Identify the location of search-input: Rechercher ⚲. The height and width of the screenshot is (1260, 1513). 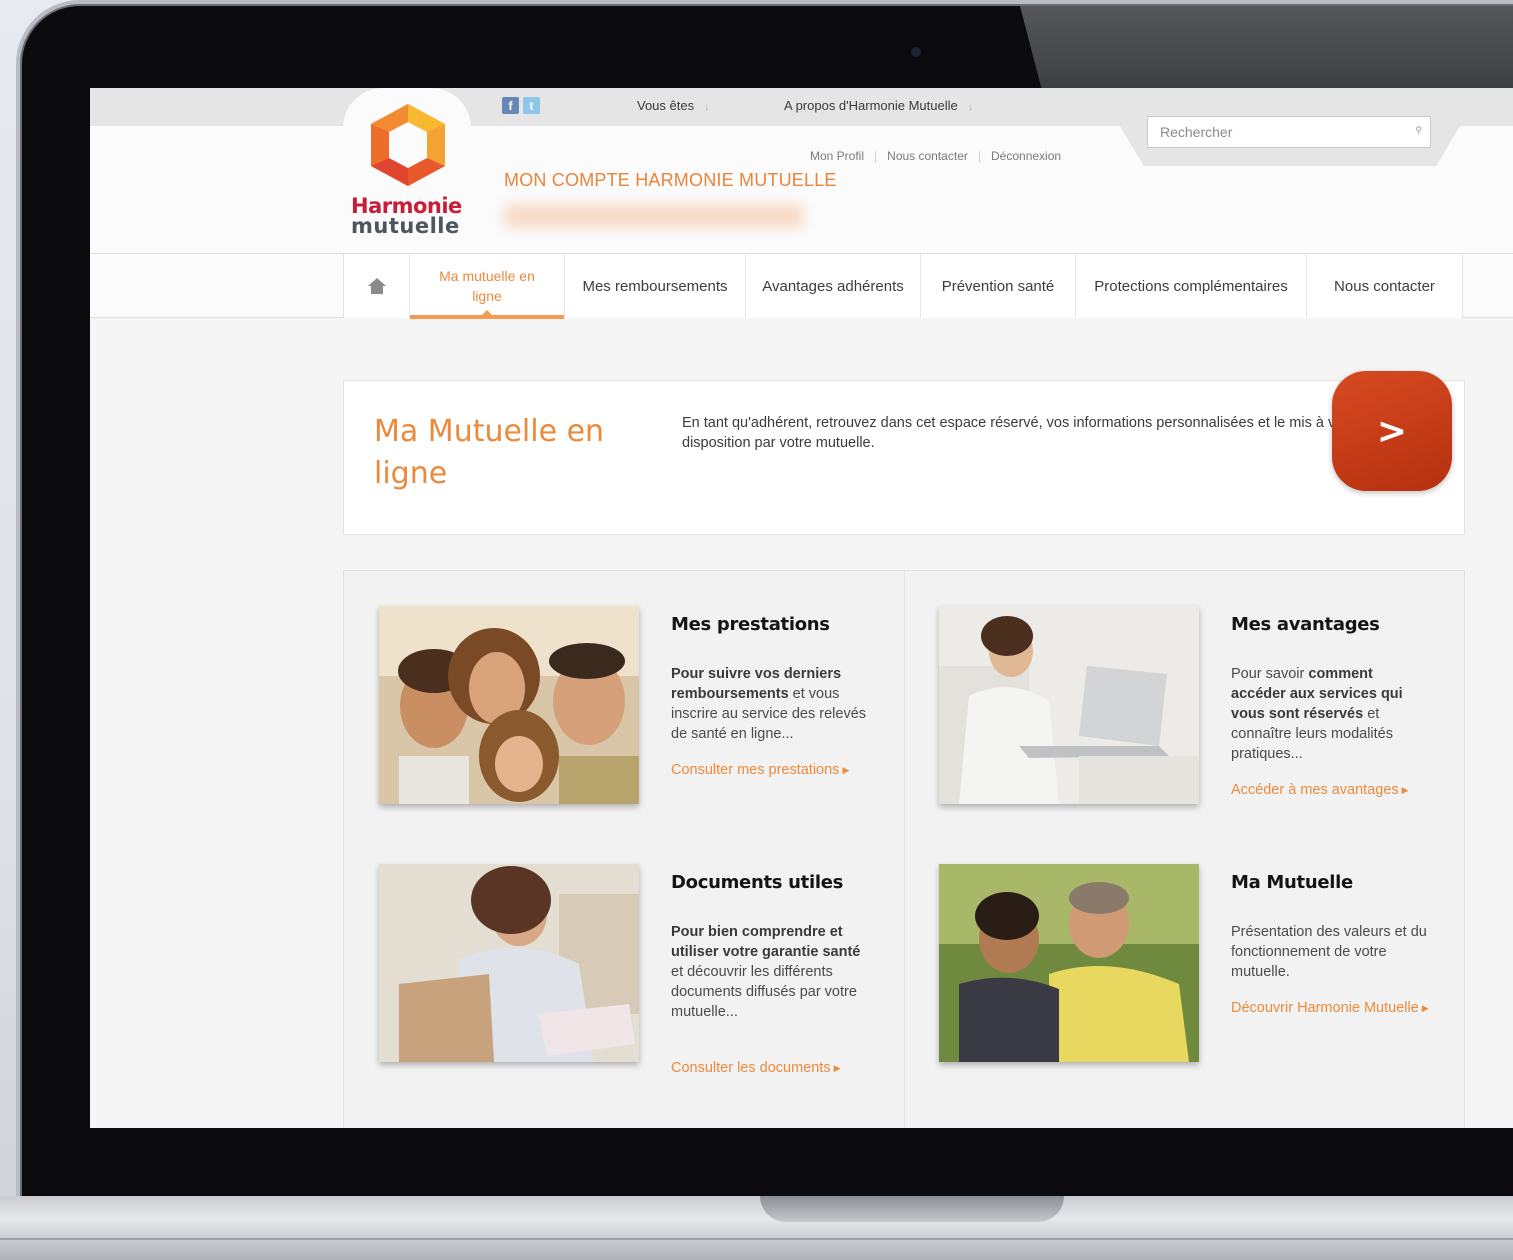
(1289, 132).